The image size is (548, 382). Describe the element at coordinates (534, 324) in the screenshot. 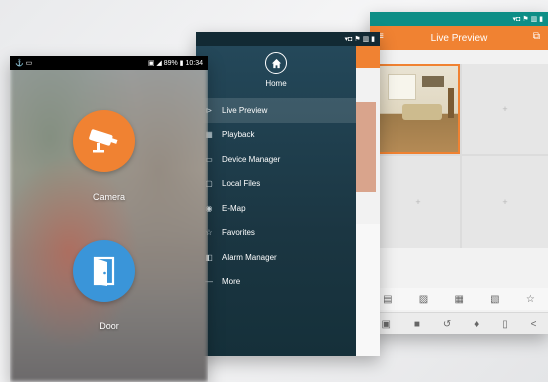

I see `prev-icon: <` at that location.